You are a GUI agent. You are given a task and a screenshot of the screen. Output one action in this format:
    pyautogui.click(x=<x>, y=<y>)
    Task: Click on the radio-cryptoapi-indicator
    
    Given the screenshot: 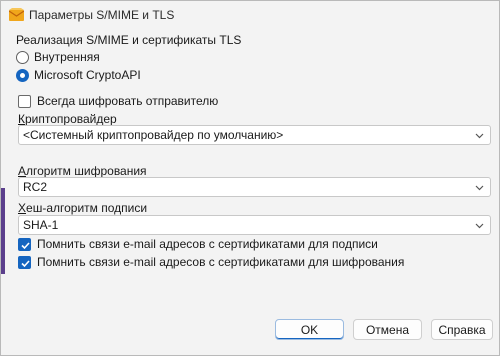 What is the action you would take?
    pyautogui.click(x=22, y=75)
    